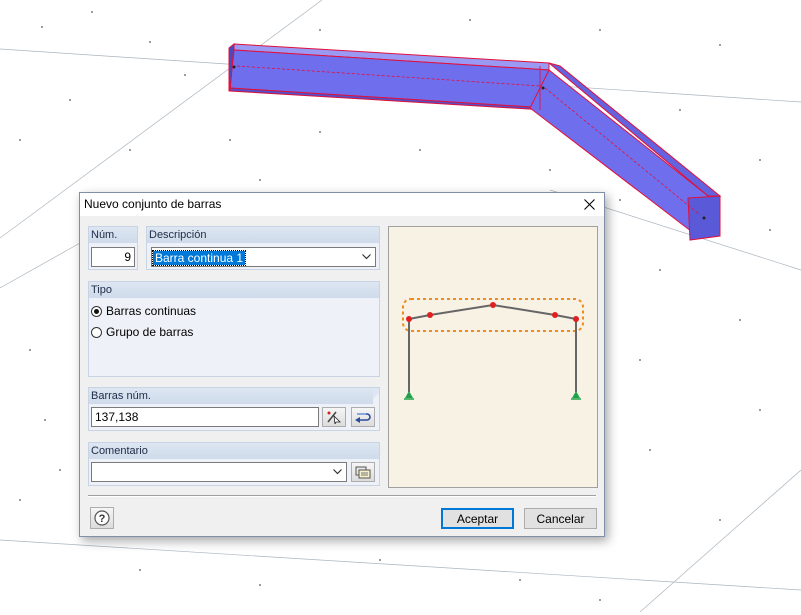 The width and height of the screenshot is (801, 615). I want to click on radio-continuous-label: Barras continuas, so click(151, 311).